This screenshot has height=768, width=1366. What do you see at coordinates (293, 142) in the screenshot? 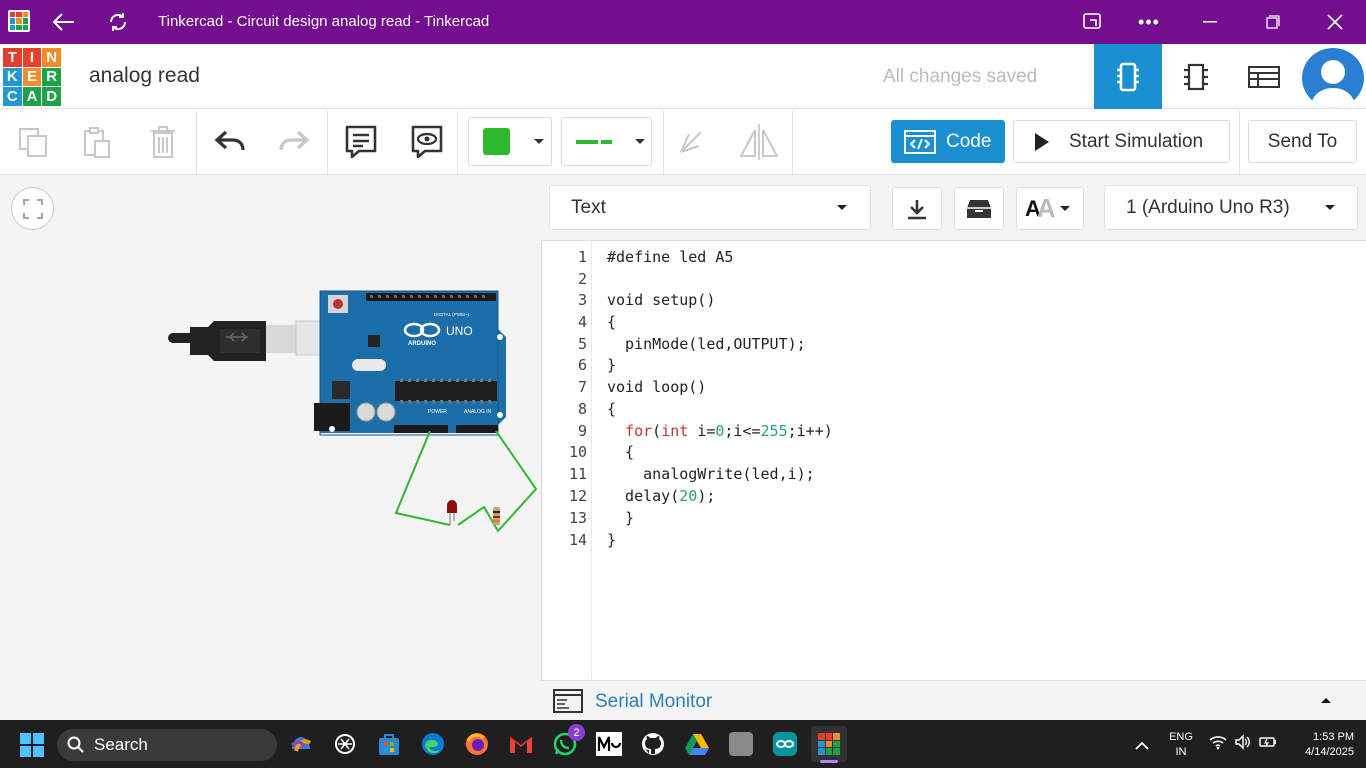
I see `redo-button` at bounding box center [293, 142].